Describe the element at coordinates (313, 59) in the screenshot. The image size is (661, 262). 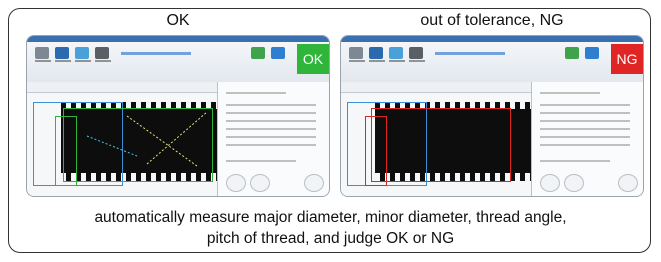
I see `ok-status-badge: OK` at that location.